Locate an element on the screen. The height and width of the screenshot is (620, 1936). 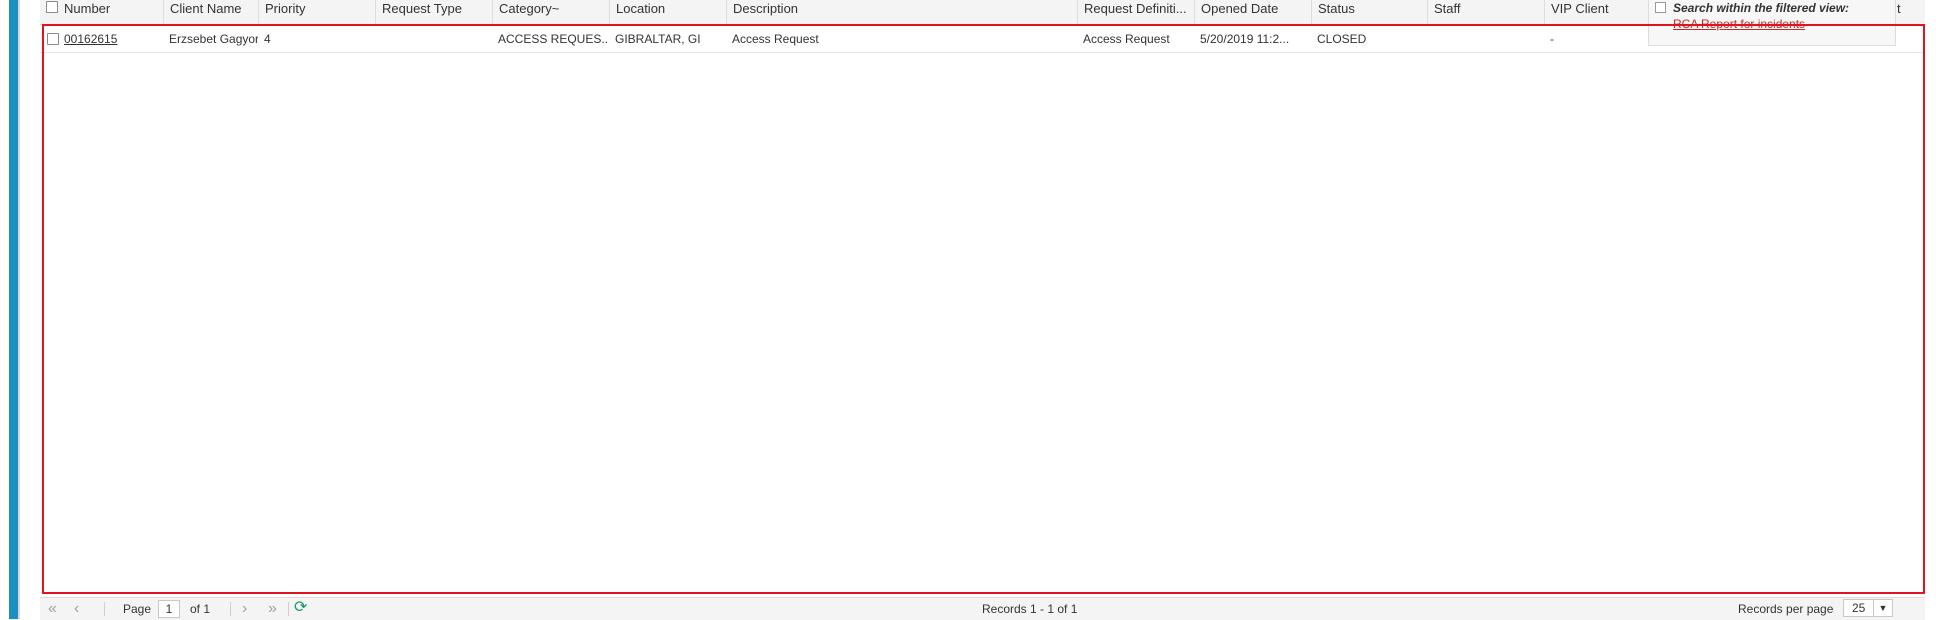
column-header-vip-client: VIP Client is located at coordinates (1596, 12).